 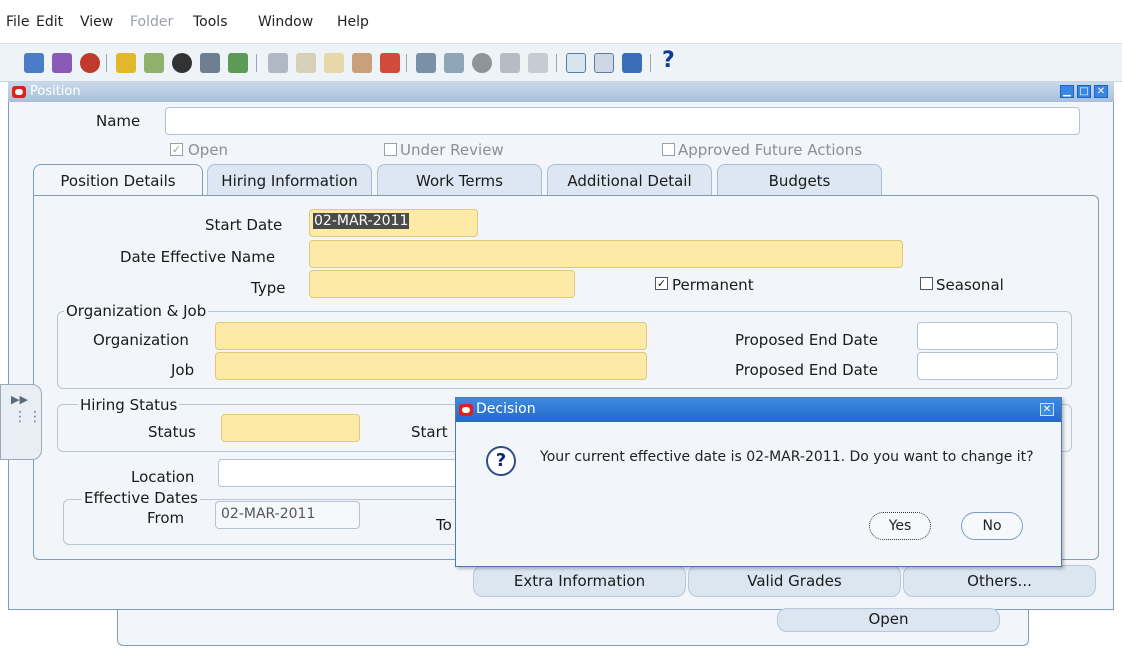 What do you see at coordinates (900, 526) in the screenshot?
I see `yes-button: Yes` at bounding box center [900, 526].